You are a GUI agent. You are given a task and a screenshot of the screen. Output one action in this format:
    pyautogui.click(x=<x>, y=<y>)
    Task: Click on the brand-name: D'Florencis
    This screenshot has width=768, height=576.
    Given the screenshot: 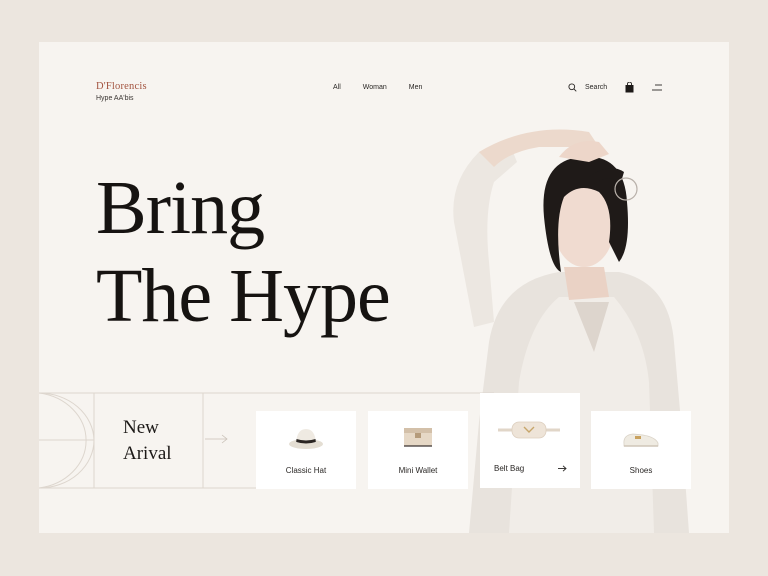 What is the action you would take?
    pyautogui.click(x=121, y=86)
    